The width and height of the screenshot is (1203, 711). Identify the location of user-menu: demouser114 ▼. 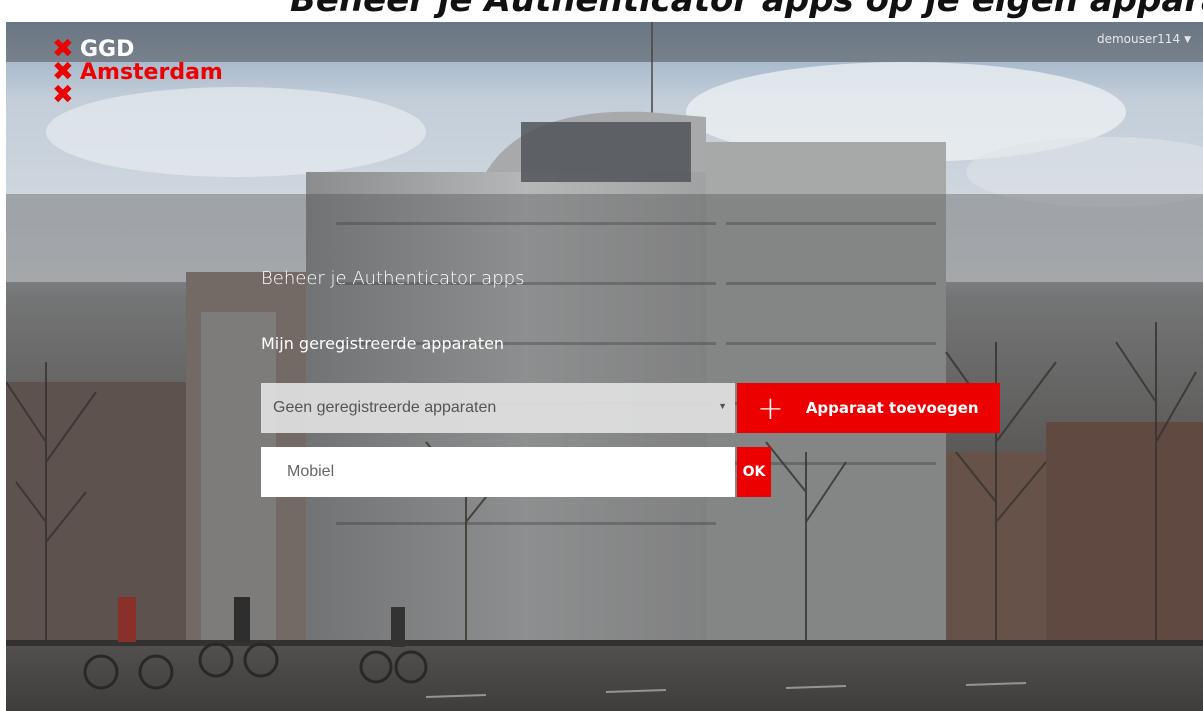
(1144, 39).